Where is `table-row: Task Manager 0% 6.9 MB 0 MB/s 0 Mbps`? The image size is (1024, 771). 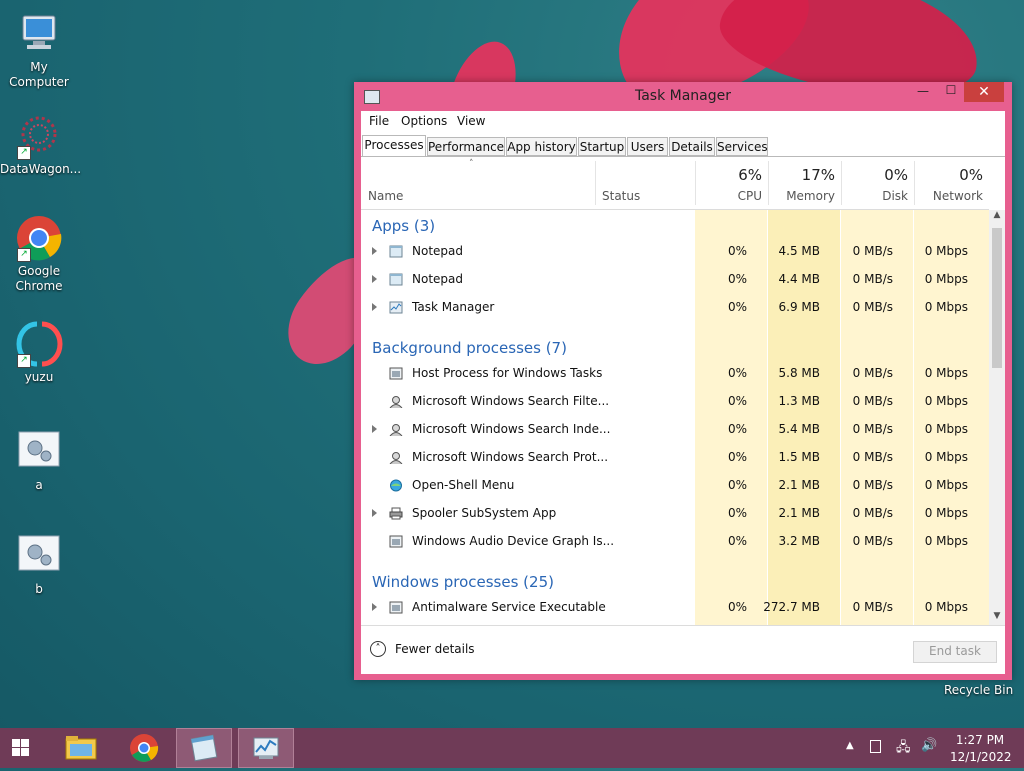 table-row: Task Manager 0% 6.9 MB 0 MB/s 0 Mbps is located at coordinates (675, 308).